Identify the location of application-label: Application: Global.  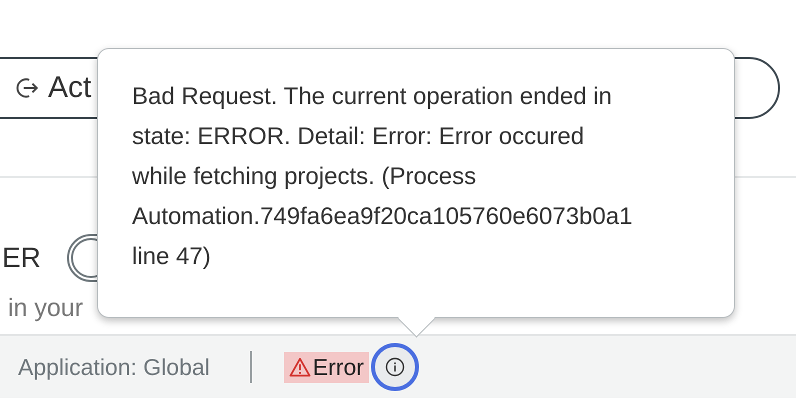
(114, 367).